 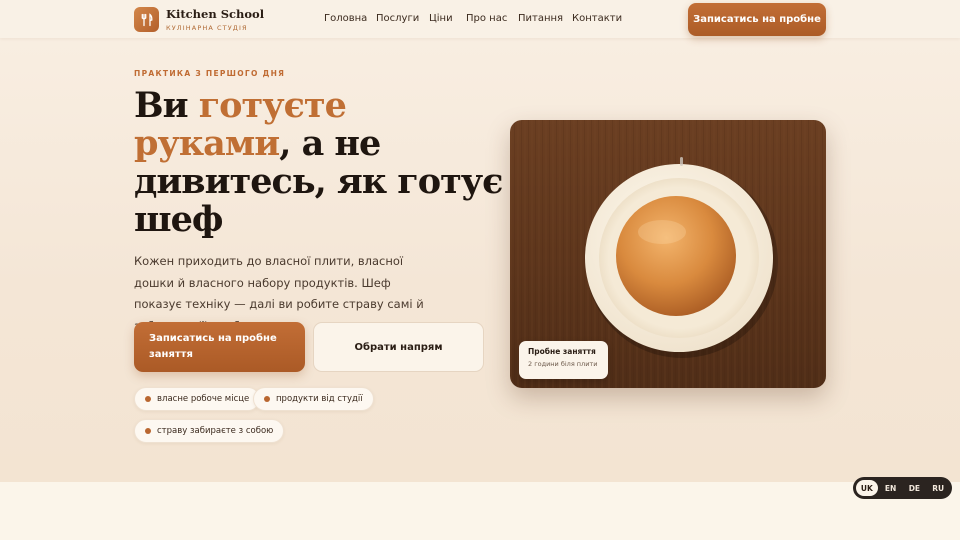 What do you see at coordinates (166, 105) in the screenshot?
I see `headline-part-1: Ви` at bounding box center [166, 105].